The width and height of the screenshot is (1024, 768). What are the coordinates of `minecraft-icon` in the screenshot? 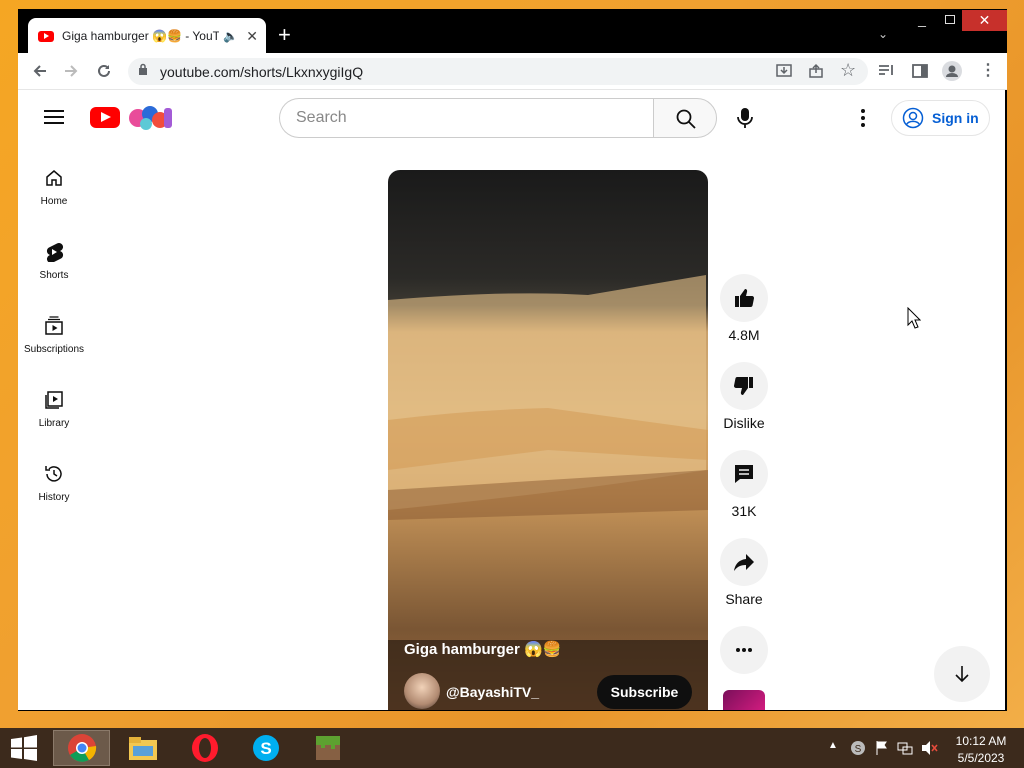 It's located at (327, 748).